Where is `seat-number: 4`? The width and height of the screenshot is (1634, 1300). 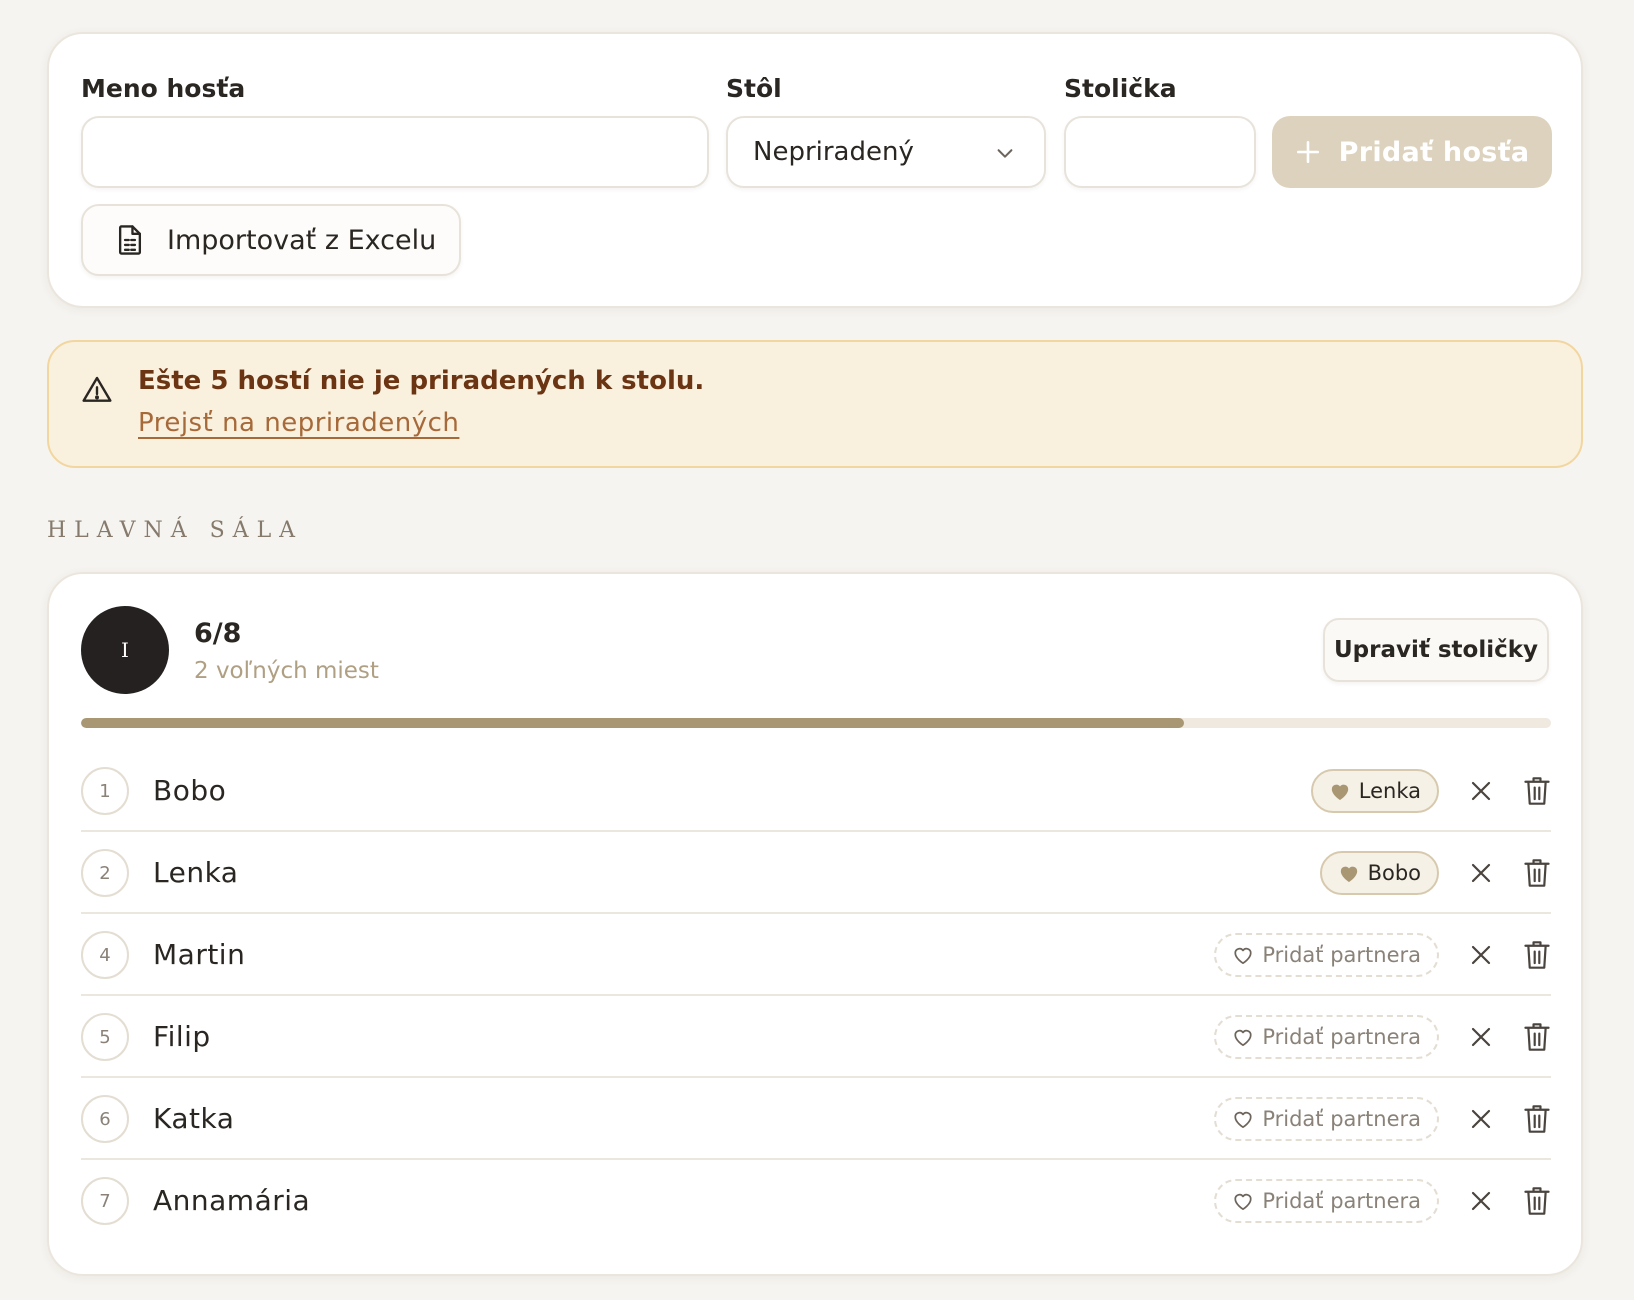
seat-number: 4 is located at coordinates (105, 955).